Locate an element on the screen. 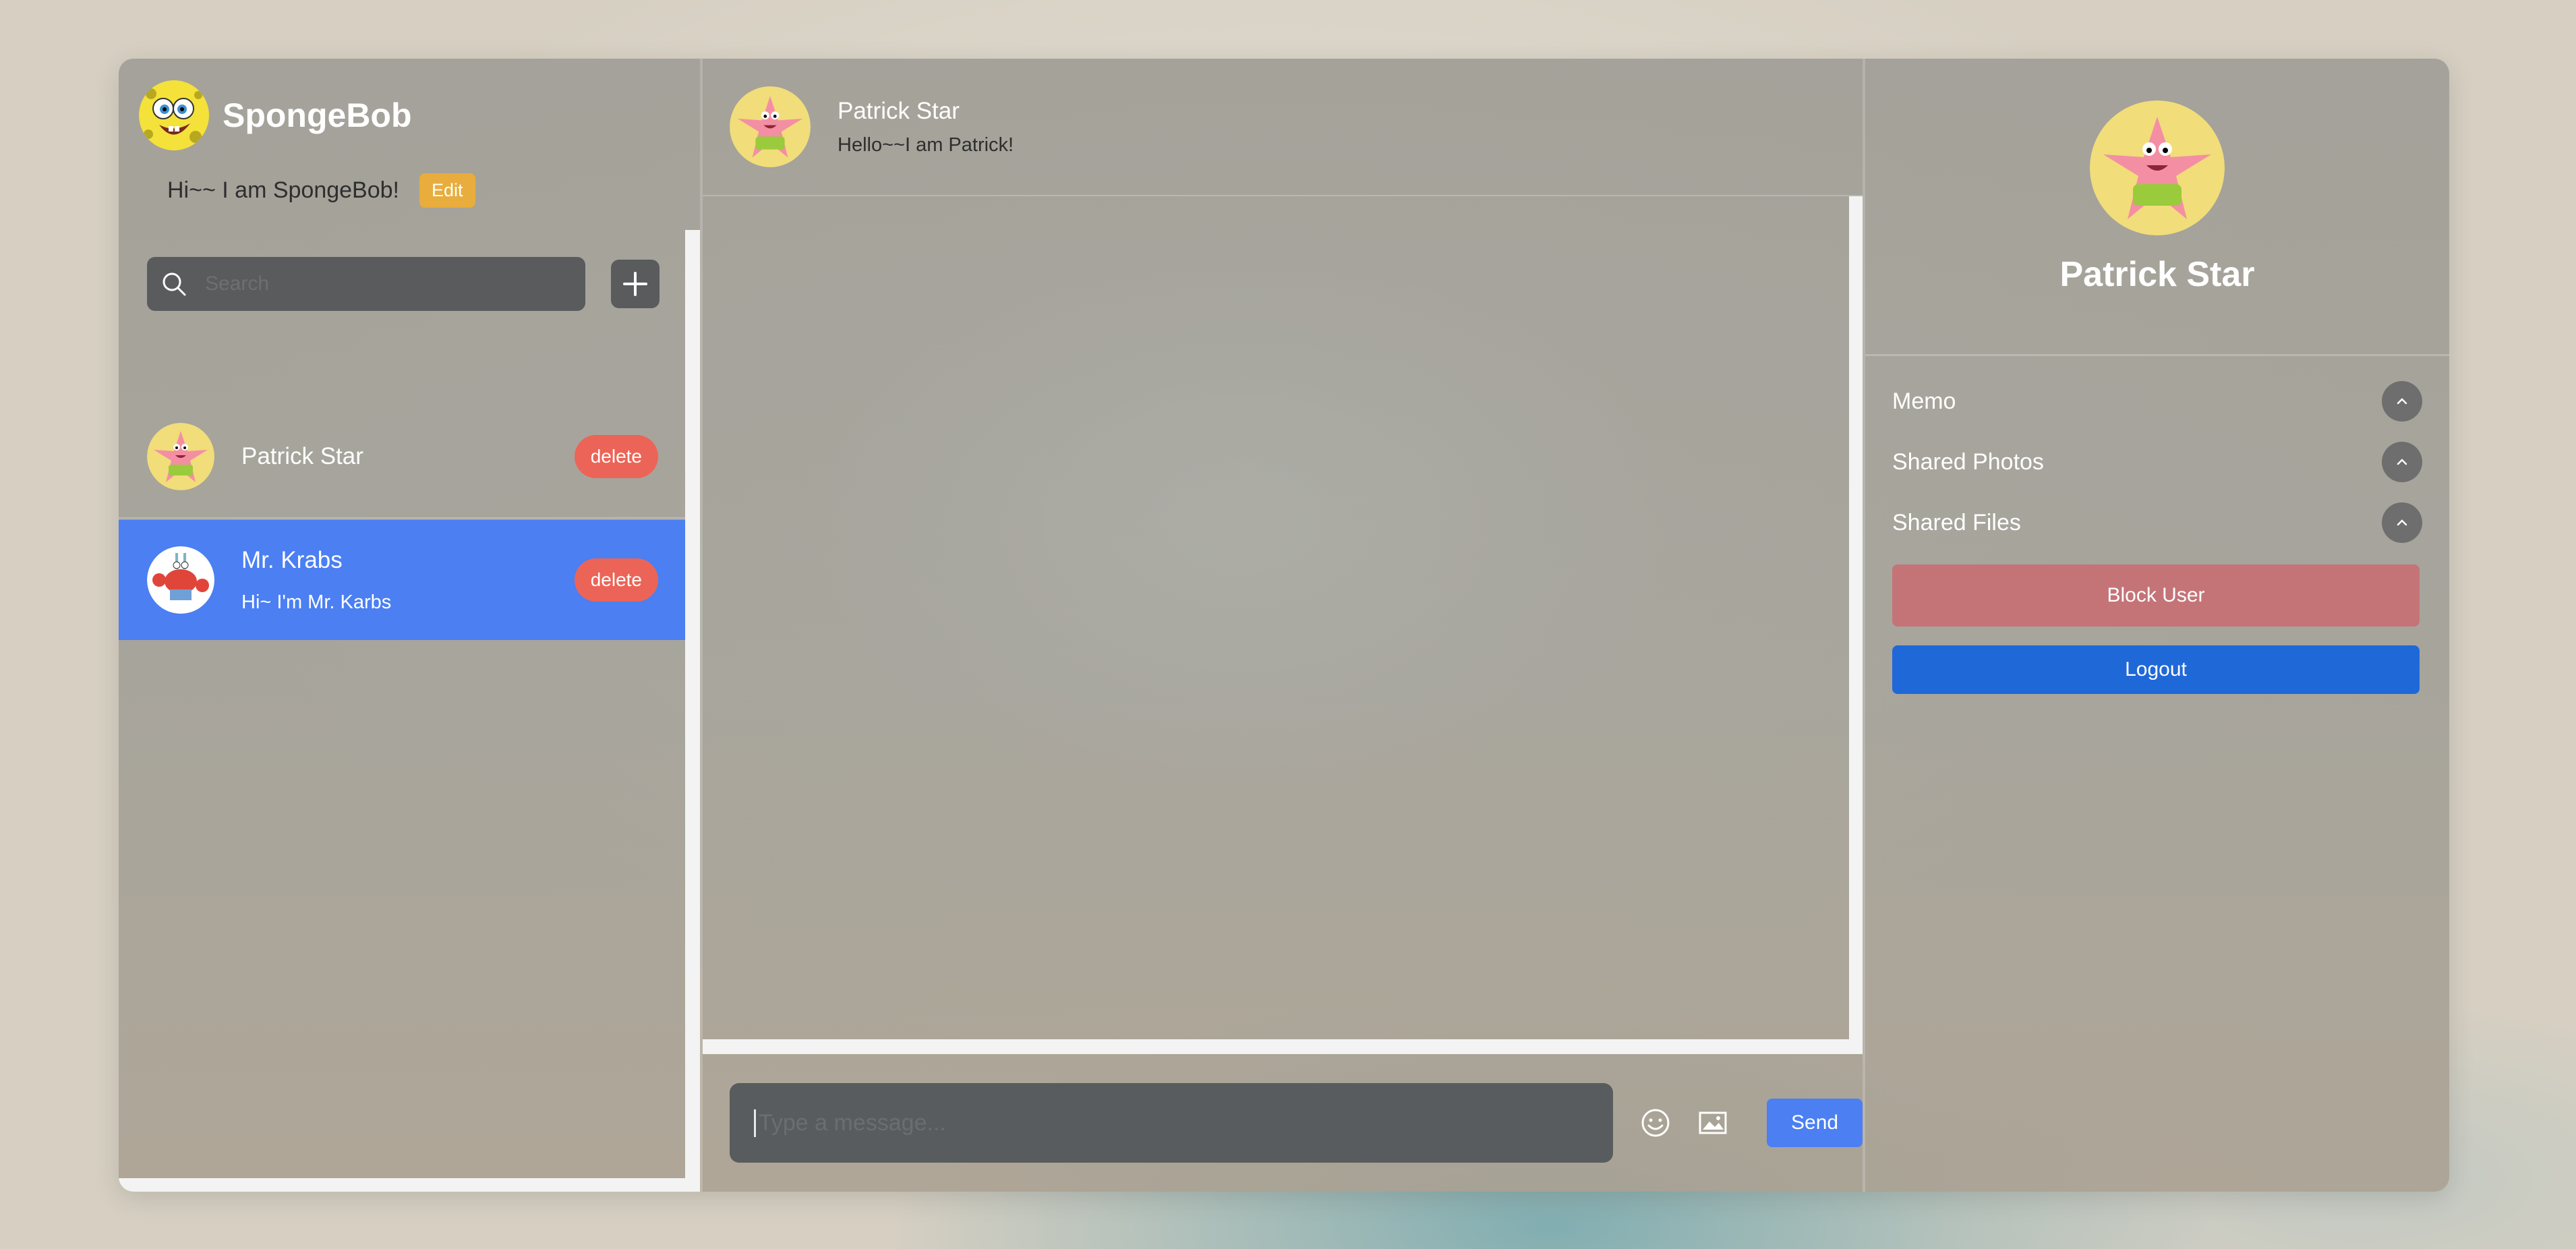 The width and height of the screenshot is (2576, 1249). image-icon is located at coordinates (1713, 1122).